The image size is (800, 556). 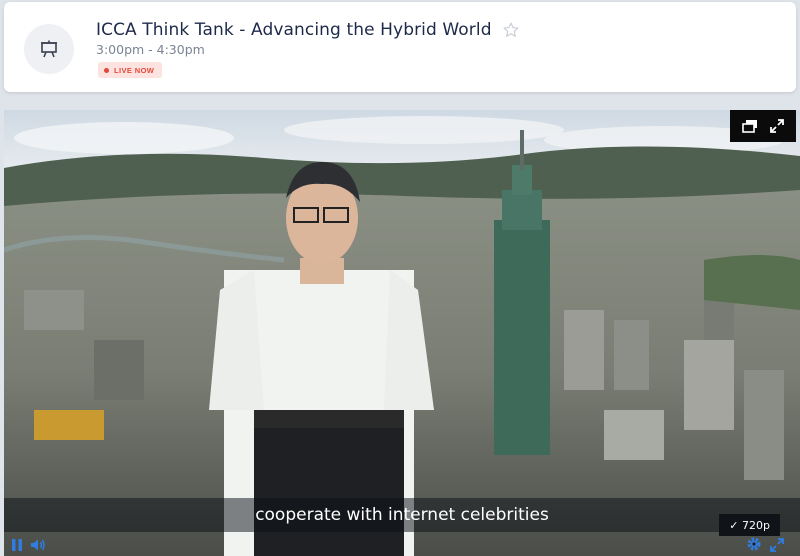 I want to click on picture-in-picture-icon, so click(x=750, y=126).